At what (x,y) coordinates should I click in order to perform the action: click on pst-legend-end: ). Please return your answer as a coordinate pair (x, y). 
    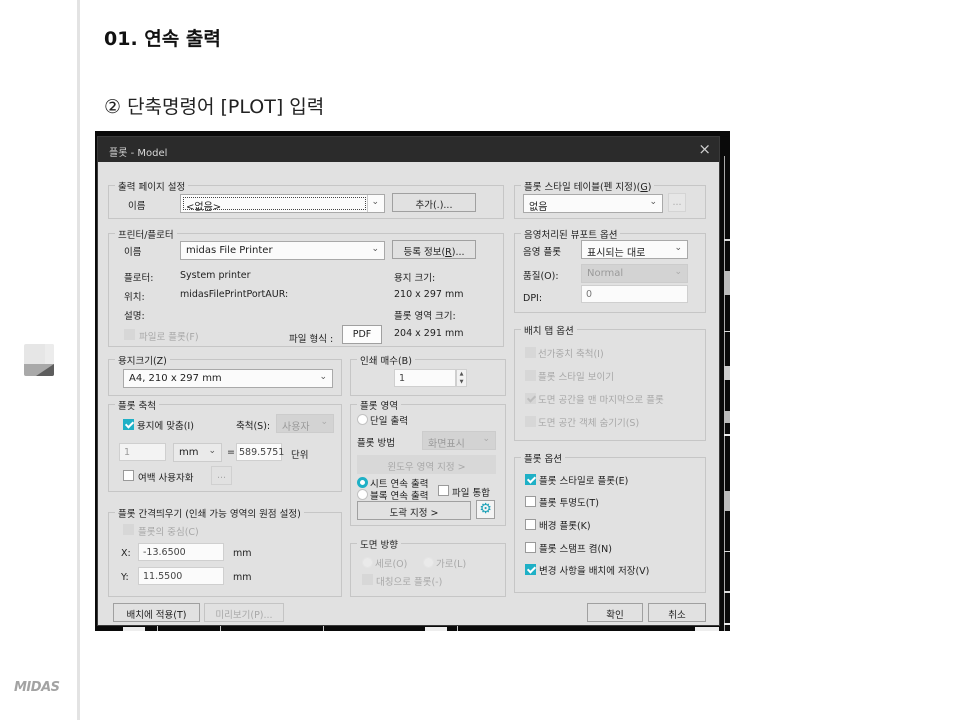
    Looking at the image, I should click on (649, 187).